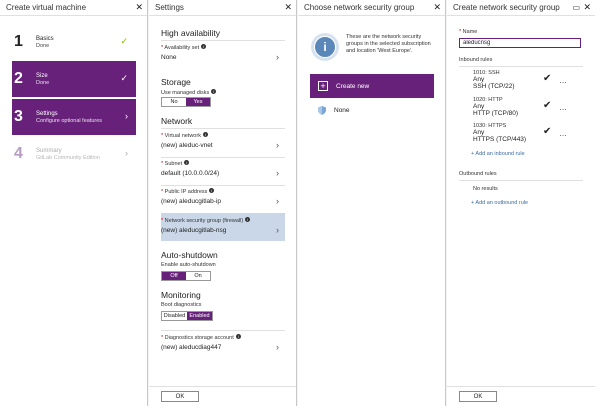 This screenshot has width=595, height=406. What do you see at coordinates (359, 7) in the screenshot?
I see `blade-title: Choose network security group` at bounding box center [359, 7].